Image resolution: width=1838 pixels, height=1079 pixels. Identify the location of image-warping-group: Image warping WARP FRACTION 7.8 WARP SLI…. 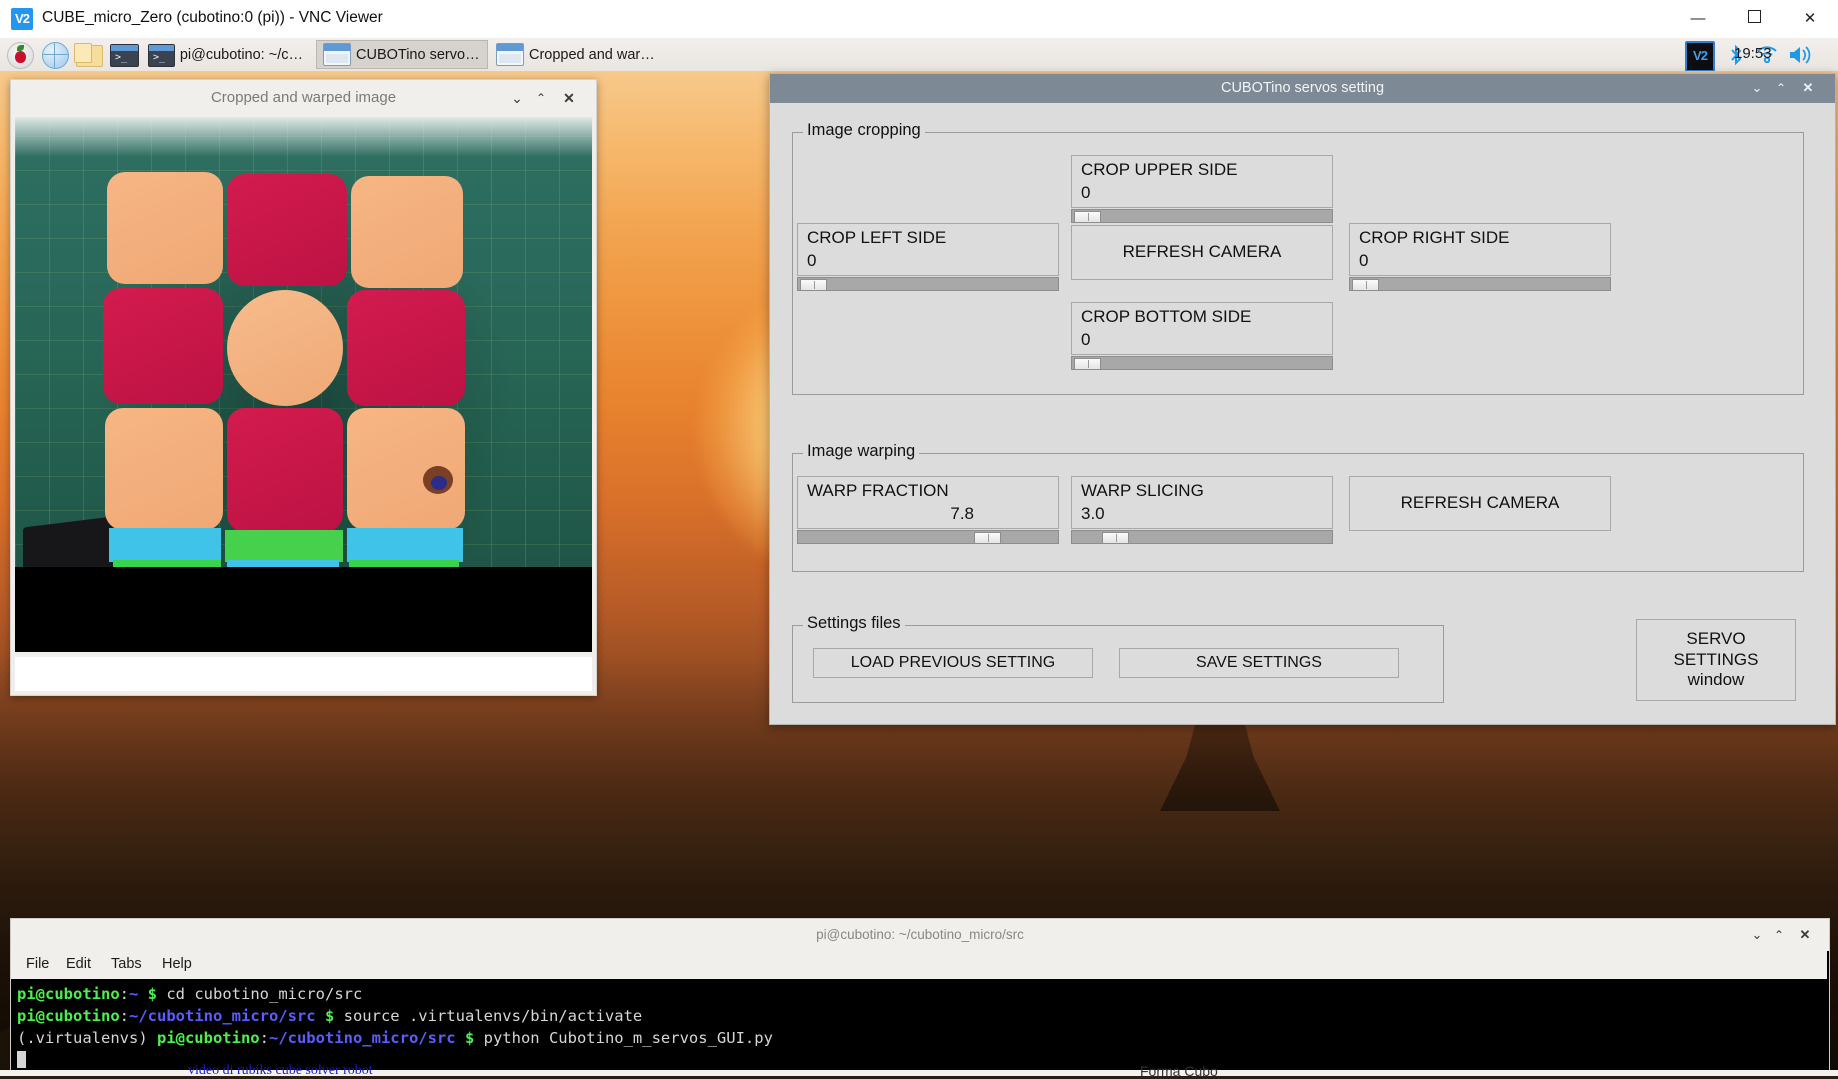
(1298, 507).